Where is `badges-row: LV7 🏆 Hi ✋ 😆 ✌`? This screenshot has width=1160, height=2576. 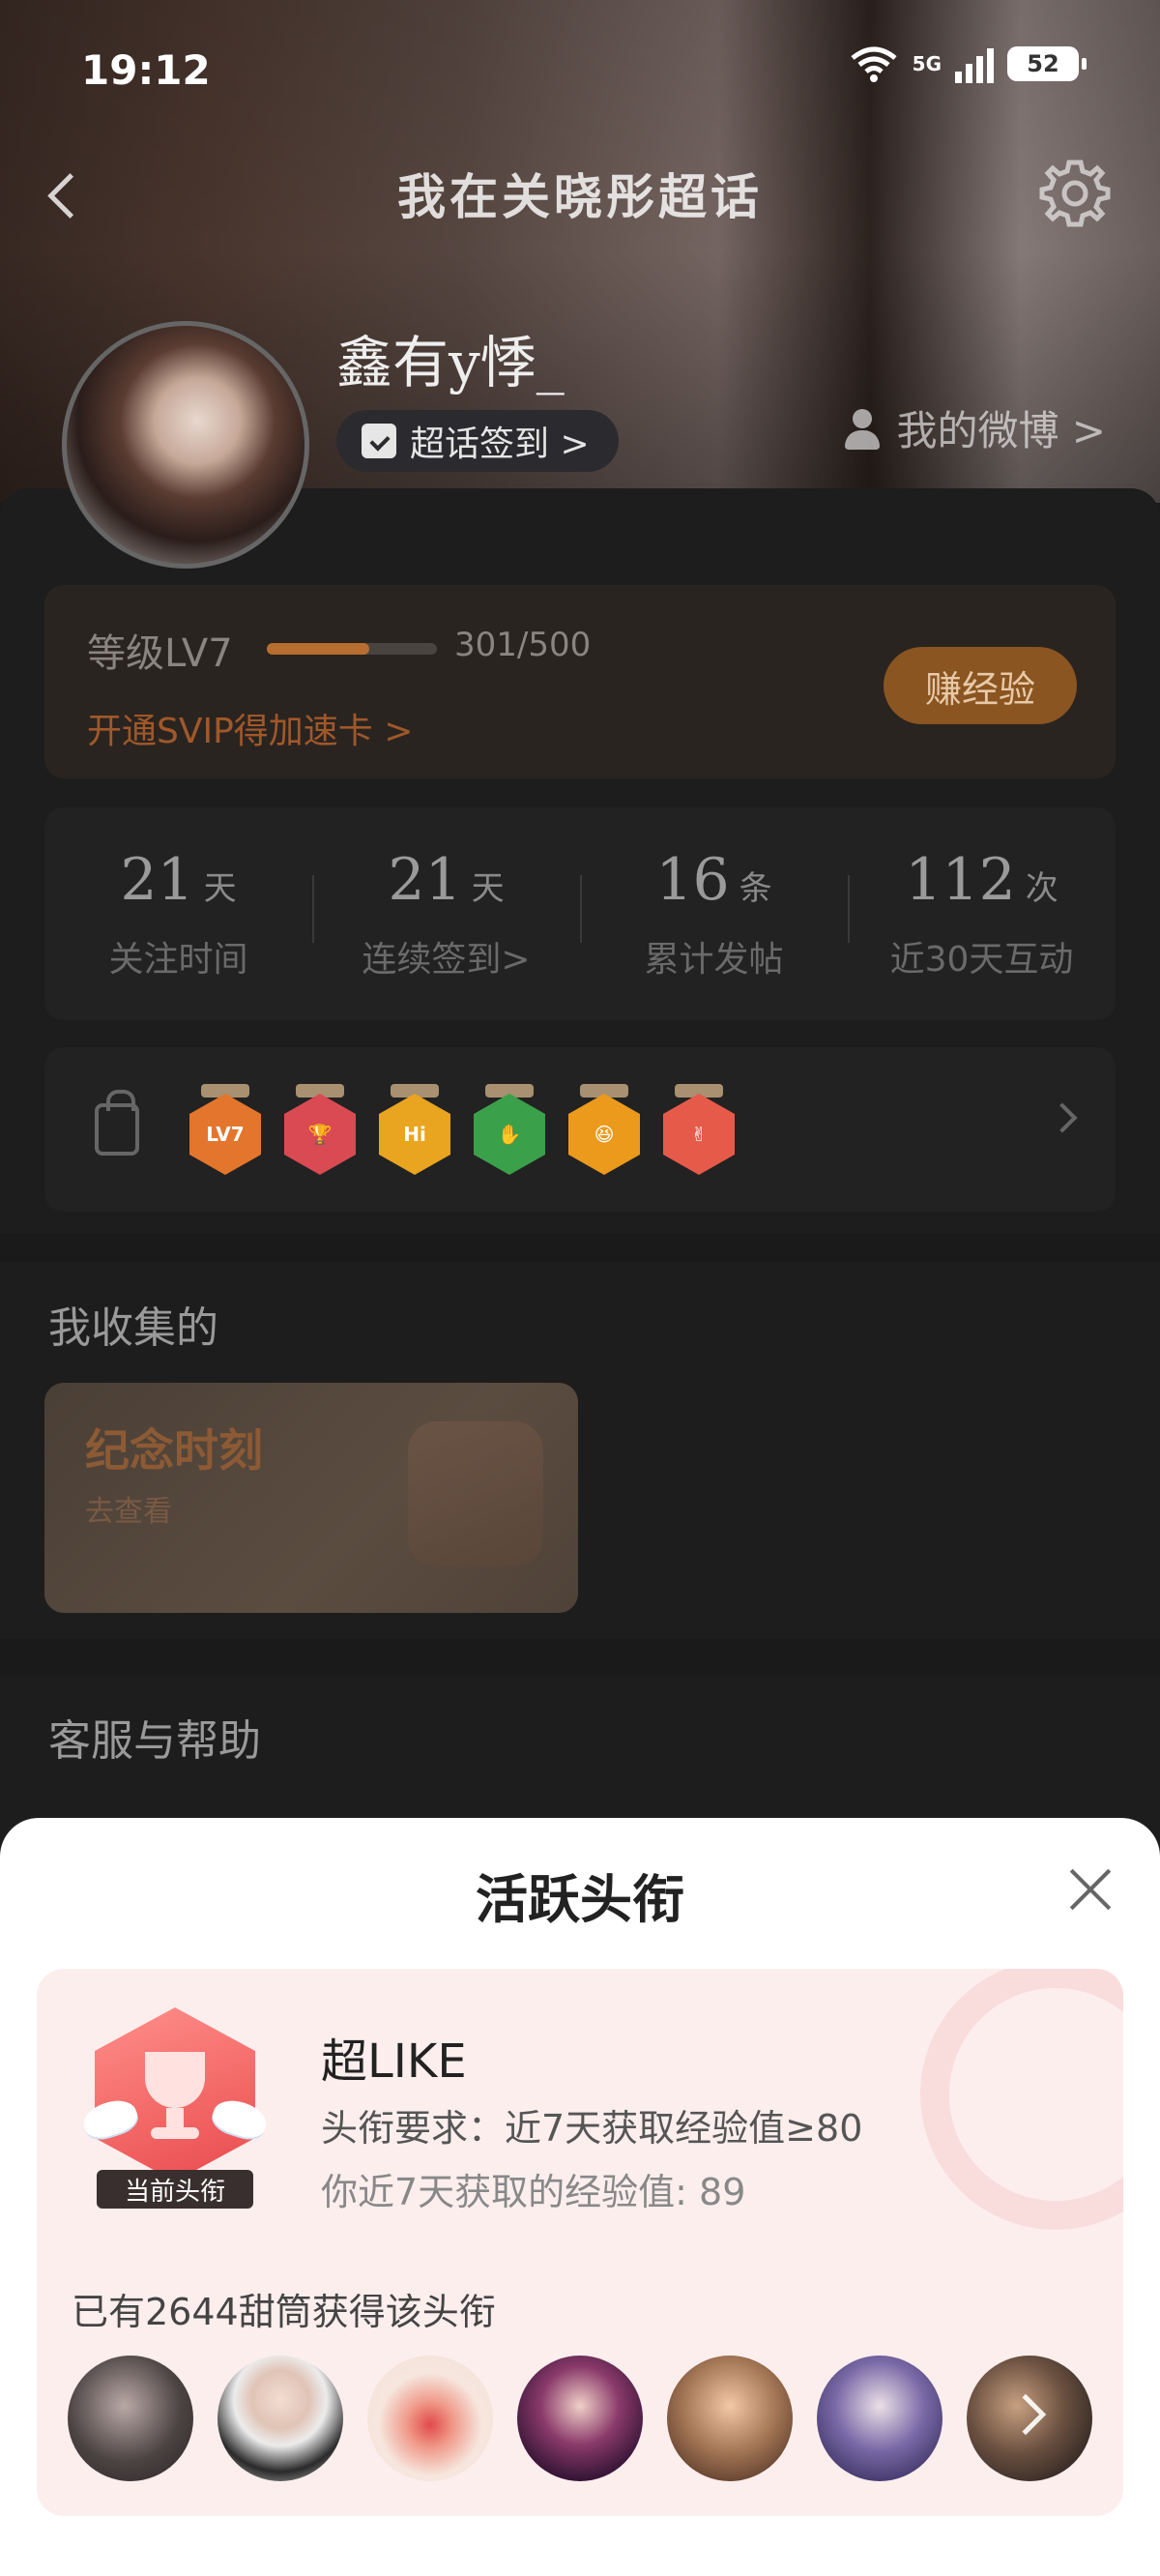 badges-row: LV7 🏆 Hi ✋ 😆 ✌ is located at coordinates (580, 1129).